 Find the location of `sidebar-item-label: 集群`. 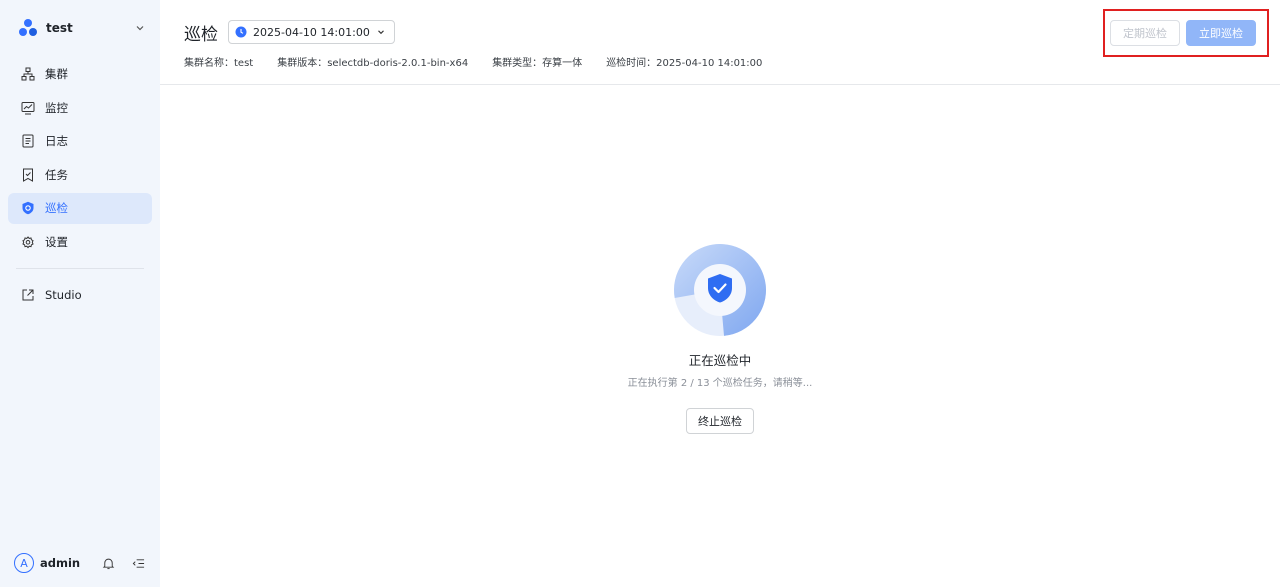

sidebar-item-label: 集群 is located at coordinates (56, 74).